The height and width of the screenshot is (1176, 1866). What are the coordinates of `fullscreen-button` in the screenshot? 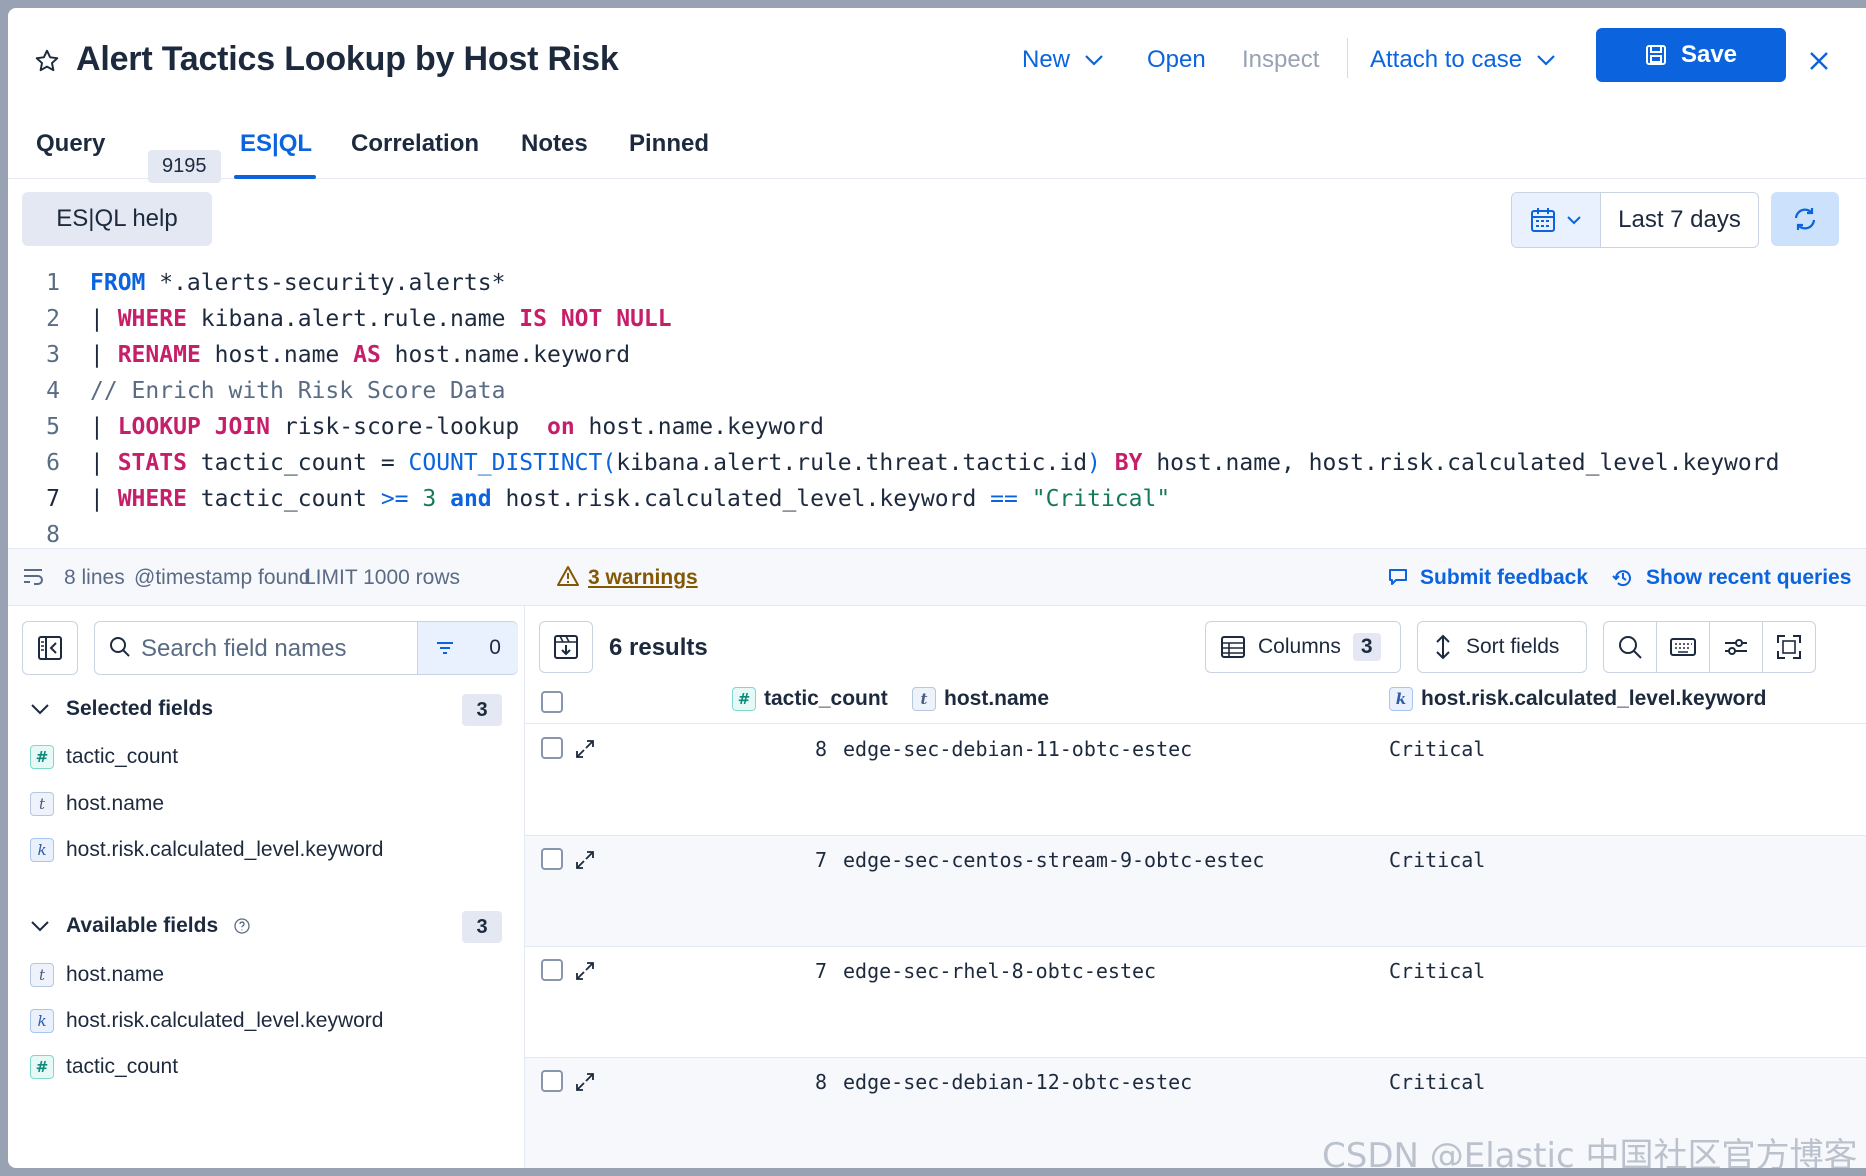 It's located at (1789, 647).